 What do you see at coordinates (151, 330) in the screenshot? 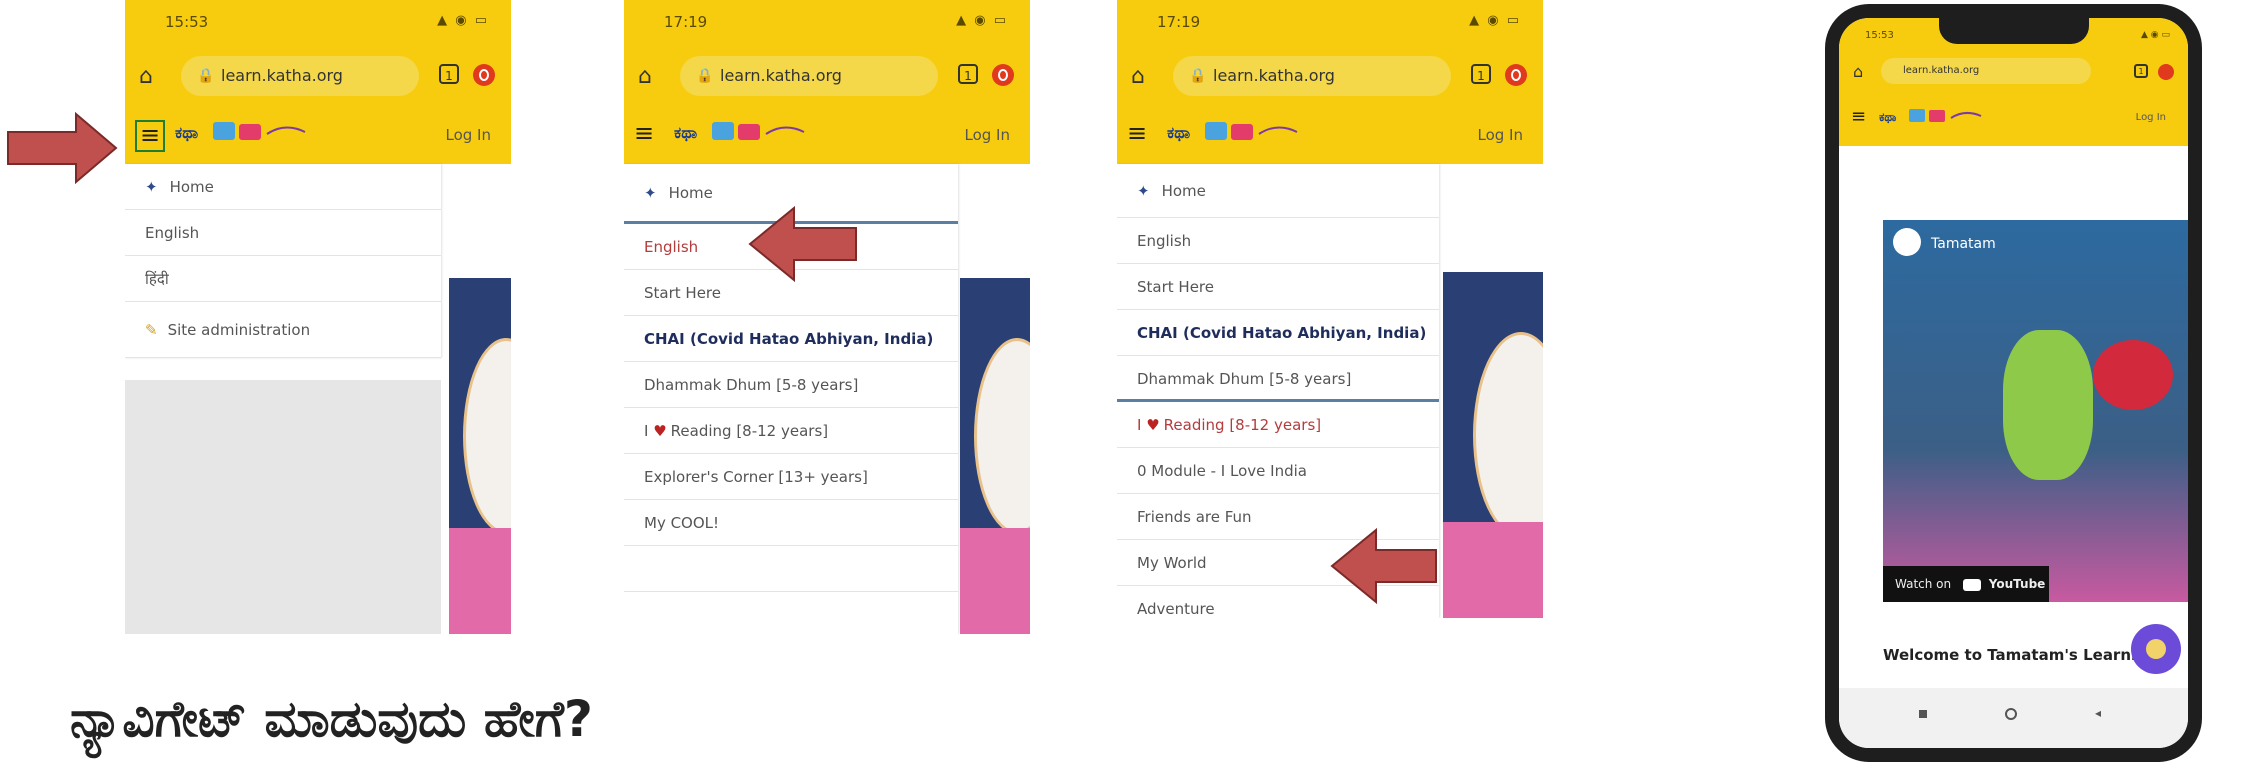
I see `wrench-icon: ✎` at bounding box center [151, 330].